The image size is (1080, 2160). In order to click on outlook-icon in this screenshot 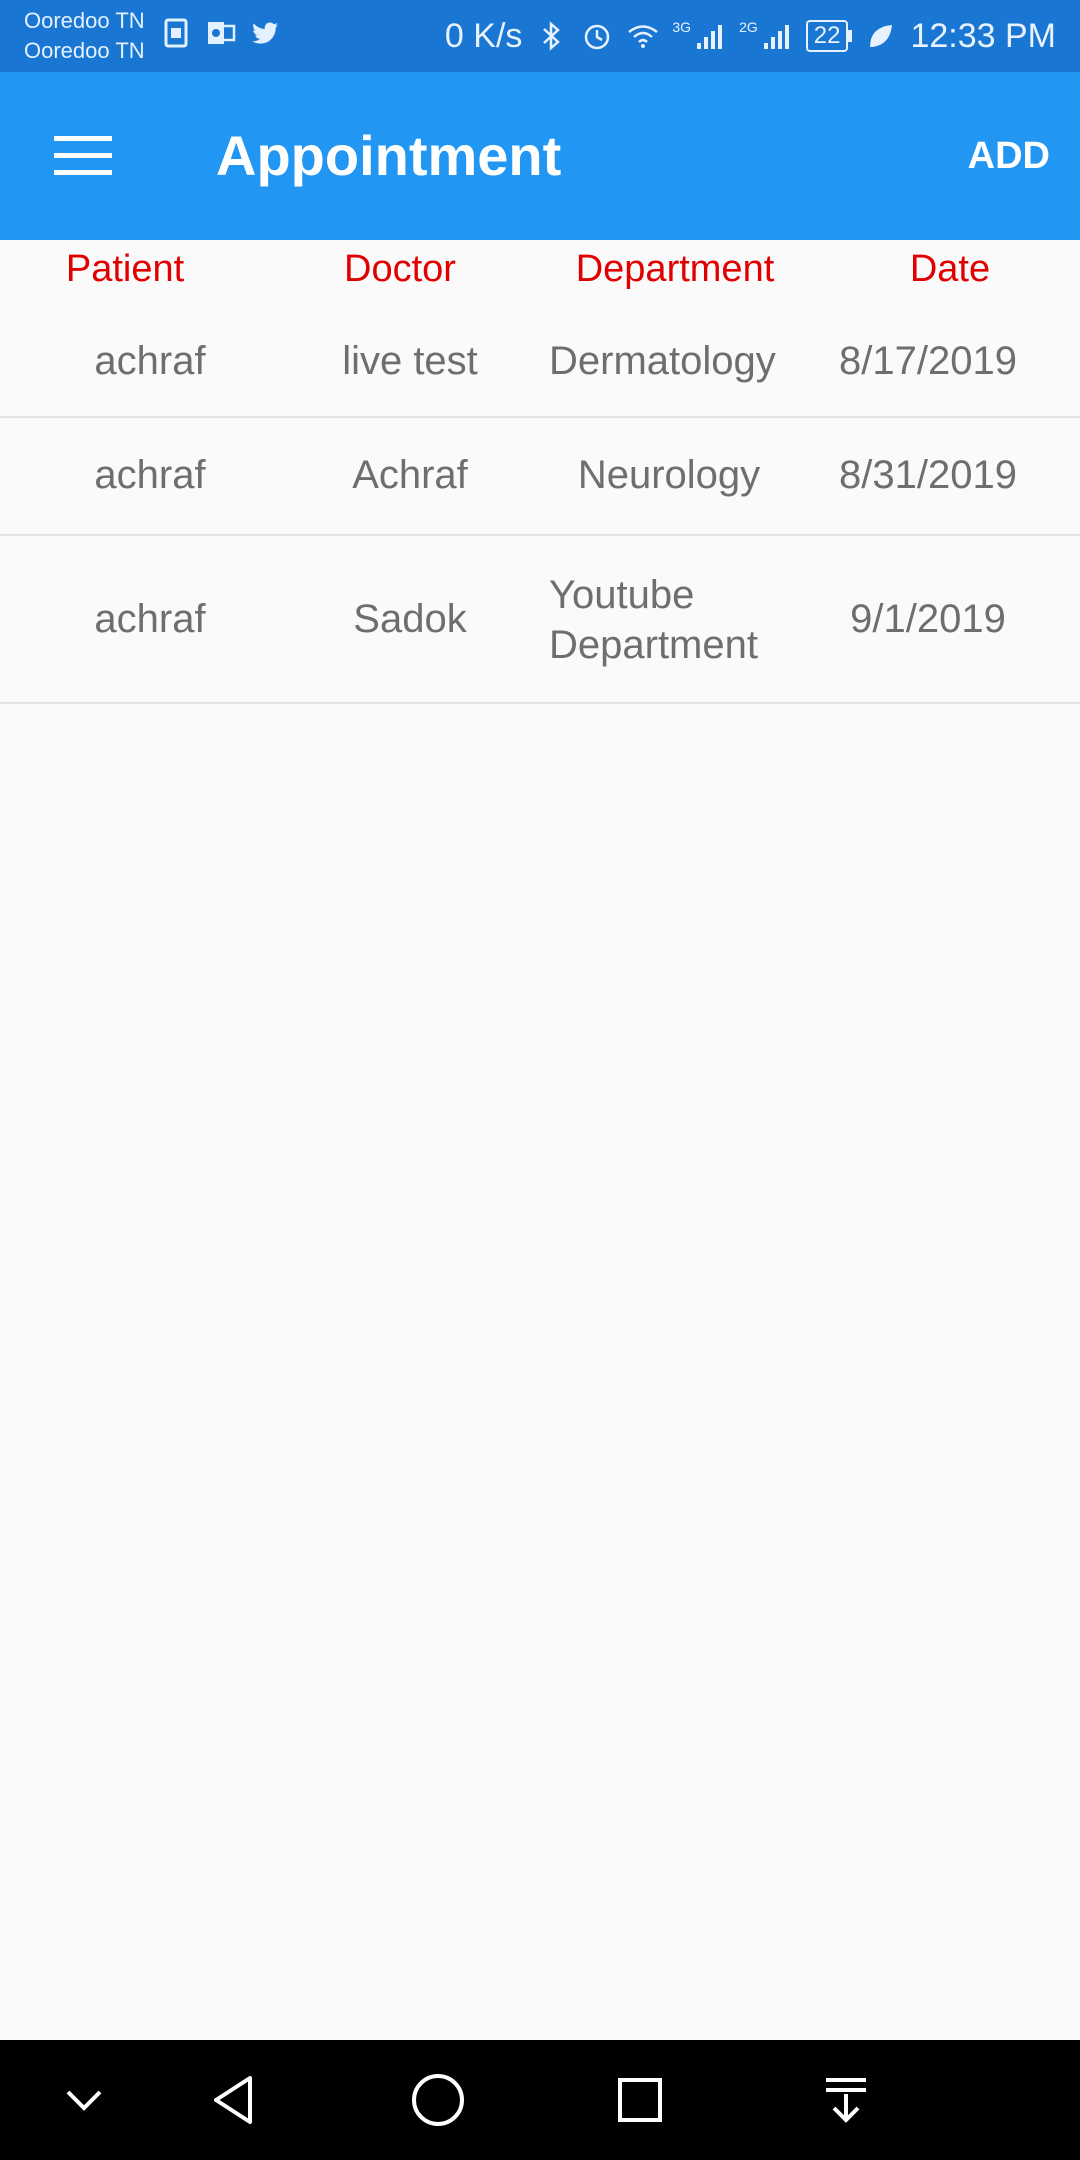, I will do `click(222, 33)`.